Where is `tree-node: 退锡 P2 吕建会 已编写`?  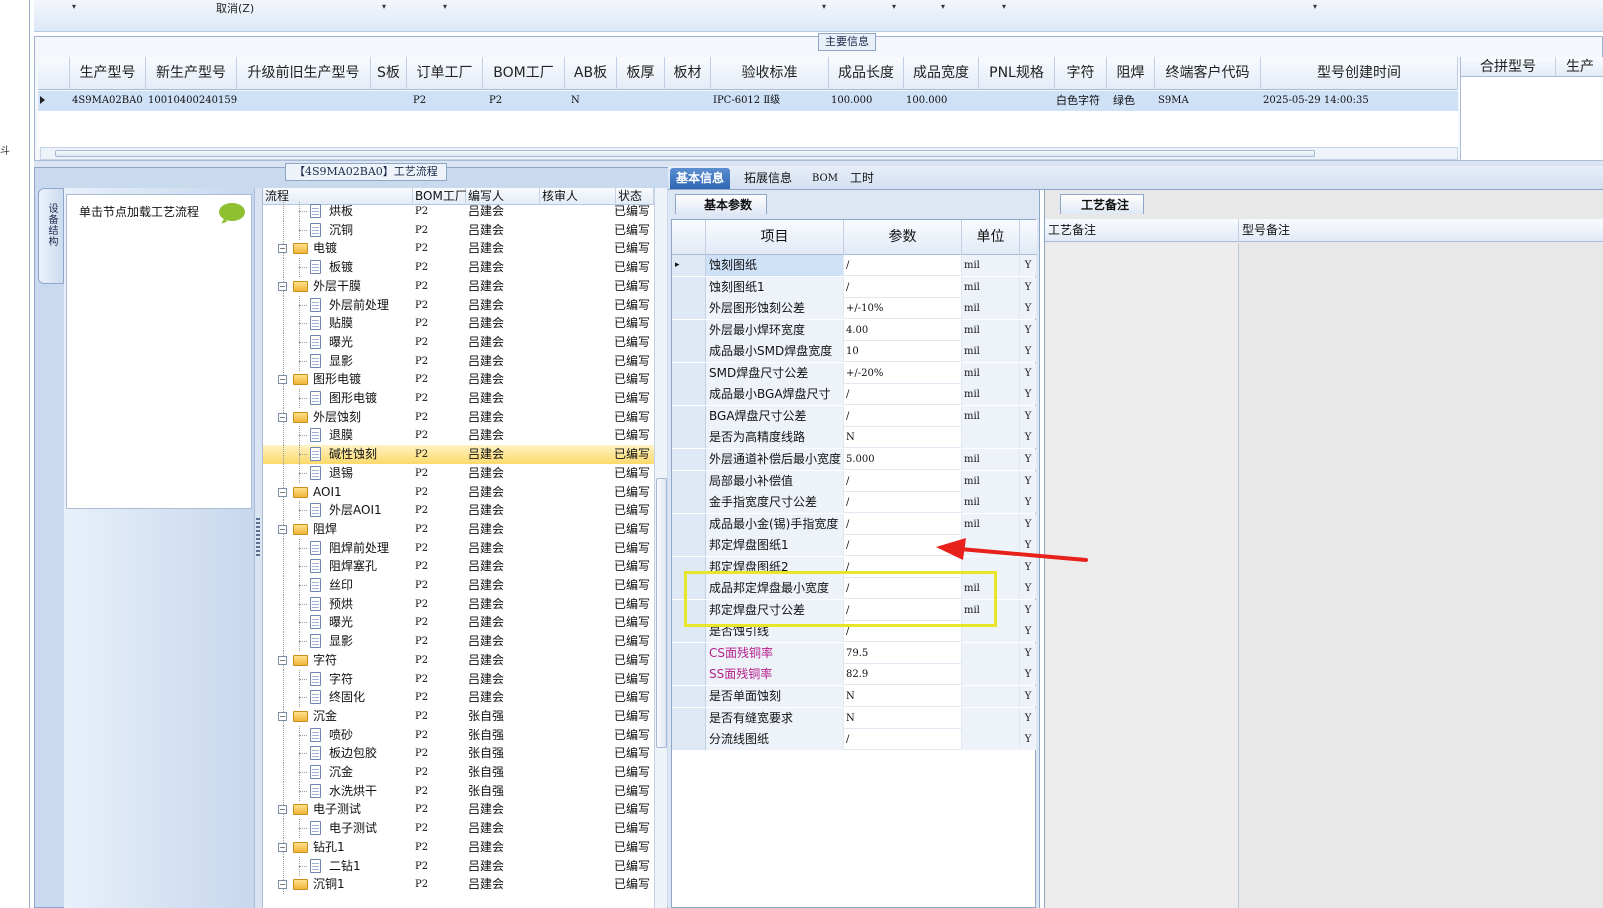 tree-node: 退锡 P2 吕建会 已编写 is located at coordinates (465, 473).